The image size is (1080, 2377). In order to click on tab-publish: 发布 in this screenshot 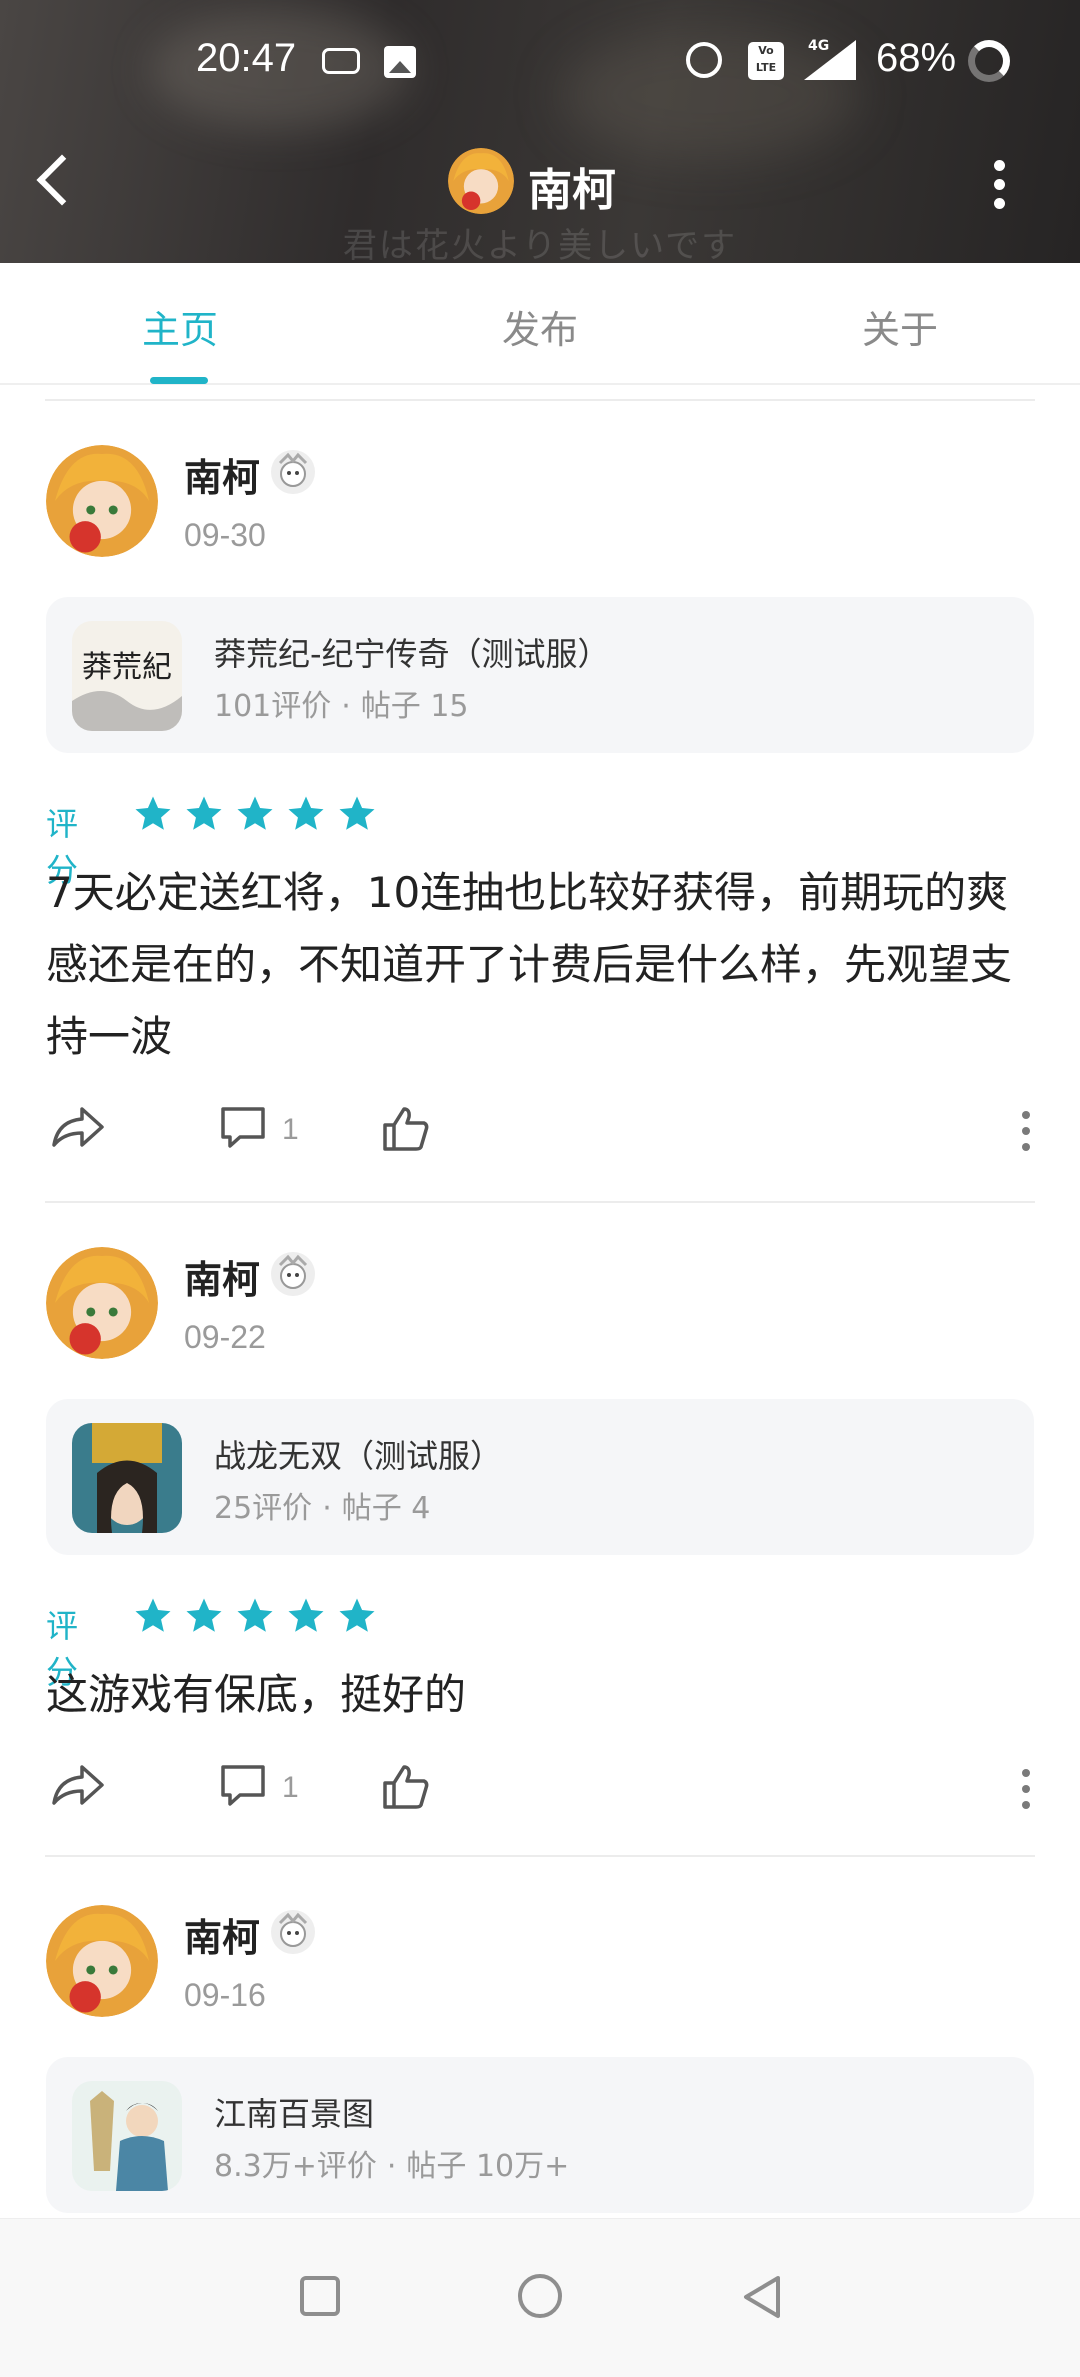, I will do `click(540, 326)`.